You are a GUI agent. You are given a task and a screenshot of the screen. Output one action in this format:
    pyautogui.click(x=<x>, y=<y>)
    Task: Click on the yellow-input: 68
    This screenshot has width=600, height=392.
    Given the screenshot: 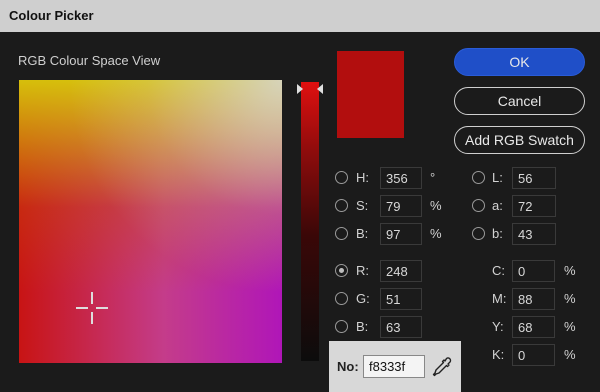 What is the action you would take?
    pyautogui.click(x=533, y=327)
    